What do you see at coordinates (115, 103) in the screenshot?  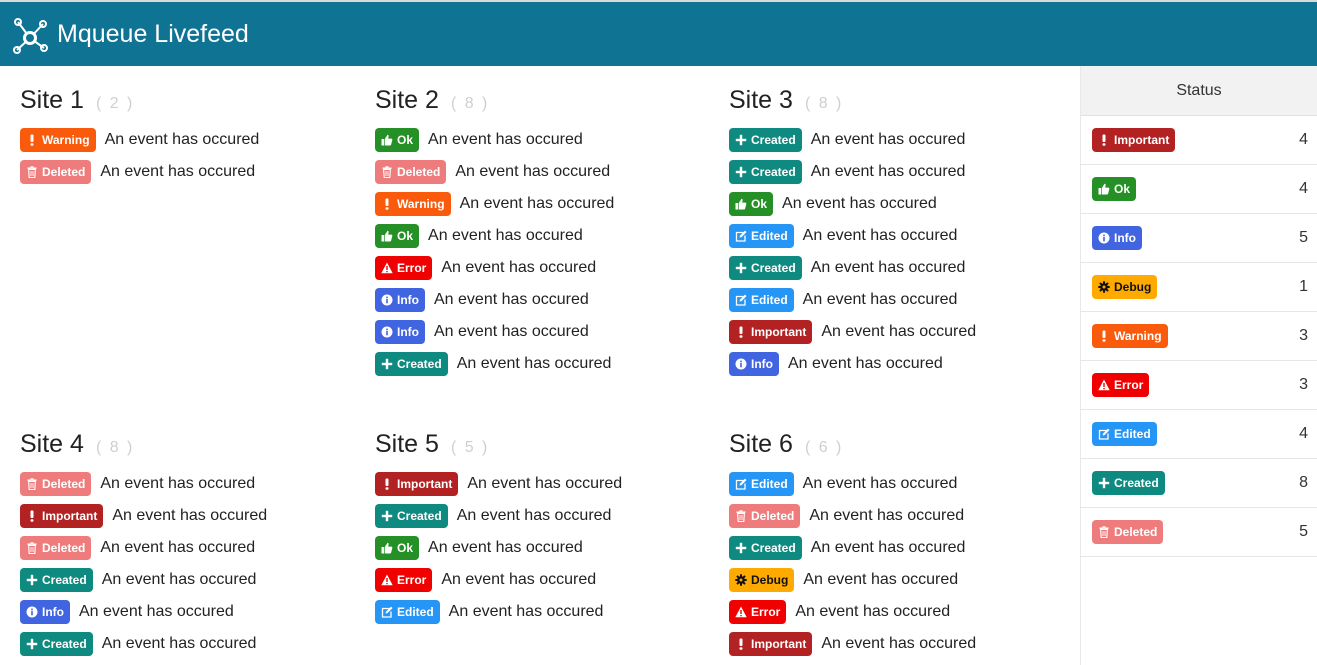 I see `site-event-count: ( 2 )` at bounding box center [115, 103].